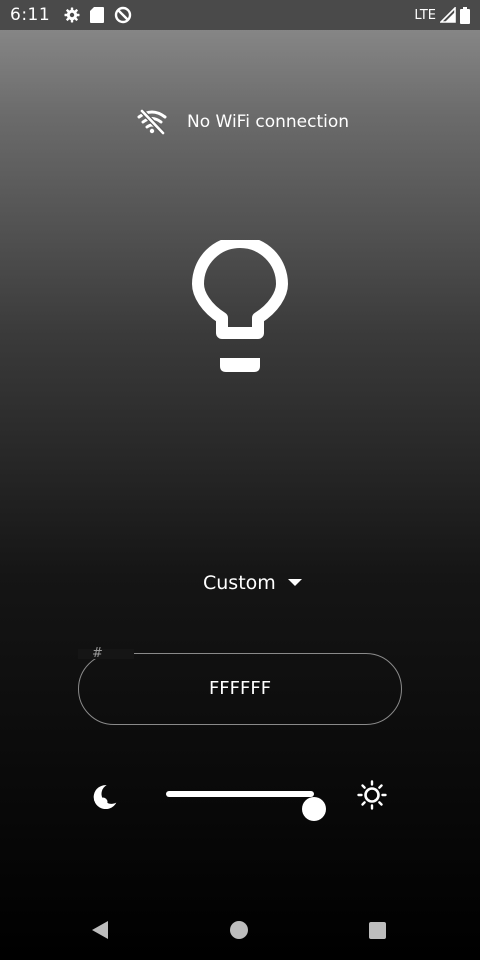 This screenshot has height=960, width=480. Describe the element at coordinates (240, 689) in the screenshot. I see `hex-color-input: FFFFFF` at that location.